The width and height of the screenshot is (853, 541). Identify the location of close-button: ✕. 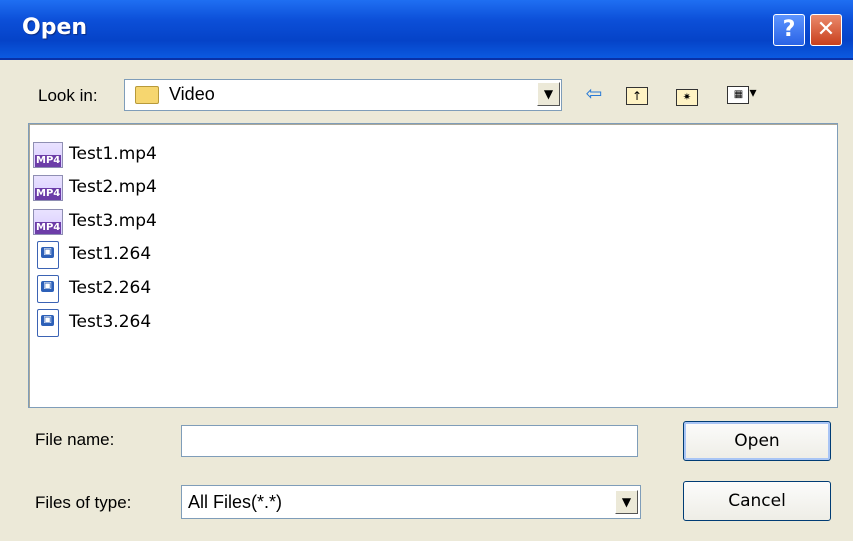
(826, 30).